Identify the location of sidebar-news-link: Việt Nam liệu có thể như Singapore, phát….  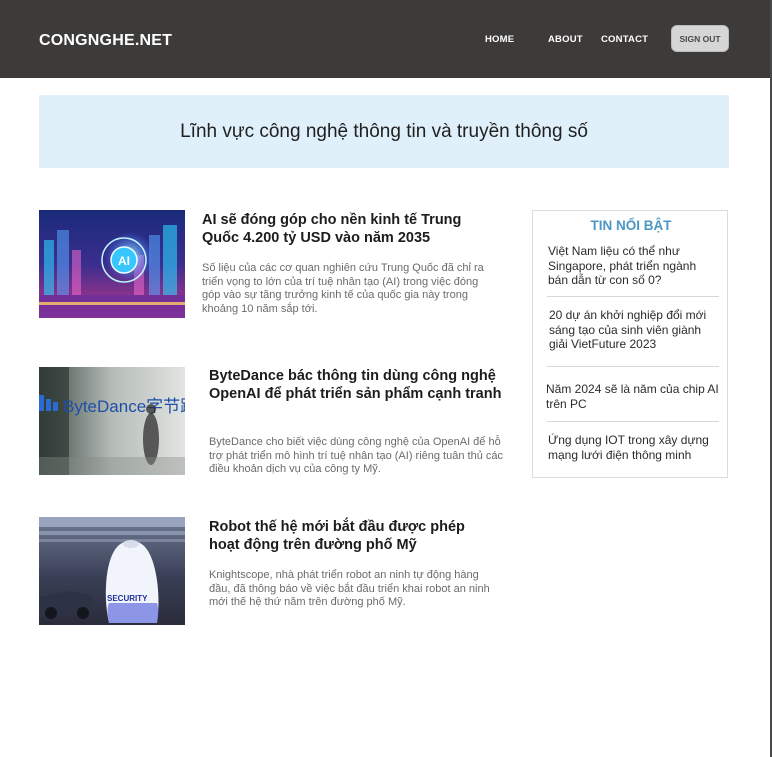
(633, 266).